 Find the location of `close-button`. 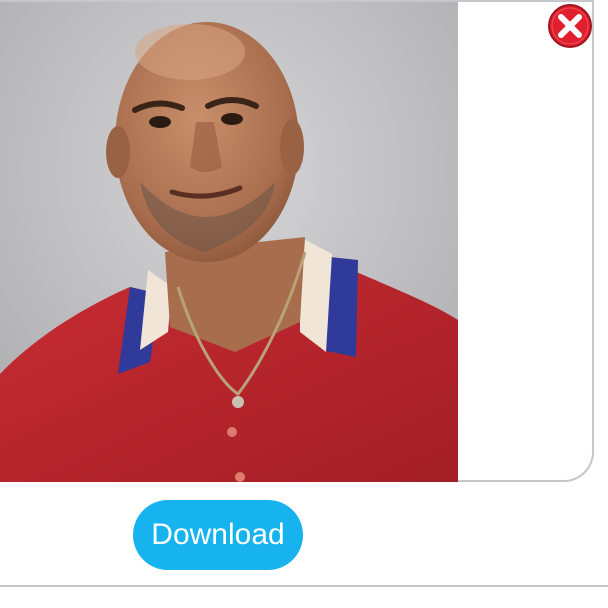

close-button is located at coordinates (570, 26).